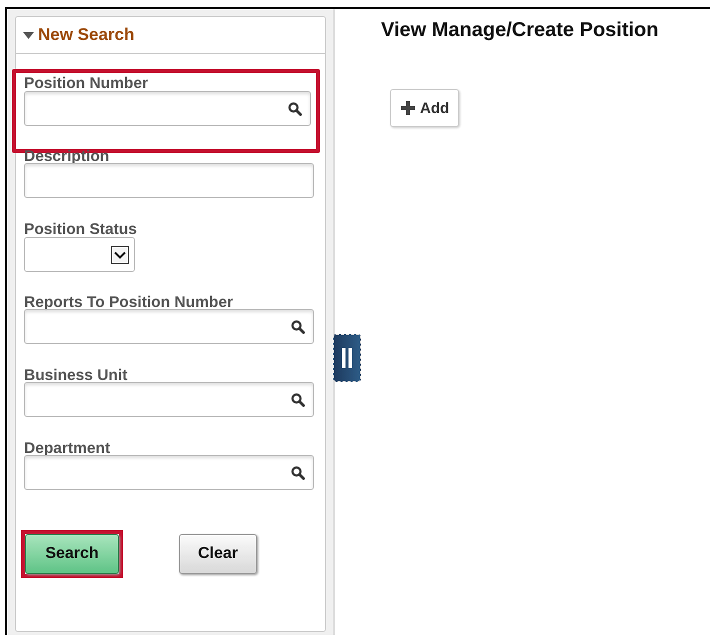  Describe the element at coordinates (72, 554) in the screenshot. I see `search-button: Search` at that location.